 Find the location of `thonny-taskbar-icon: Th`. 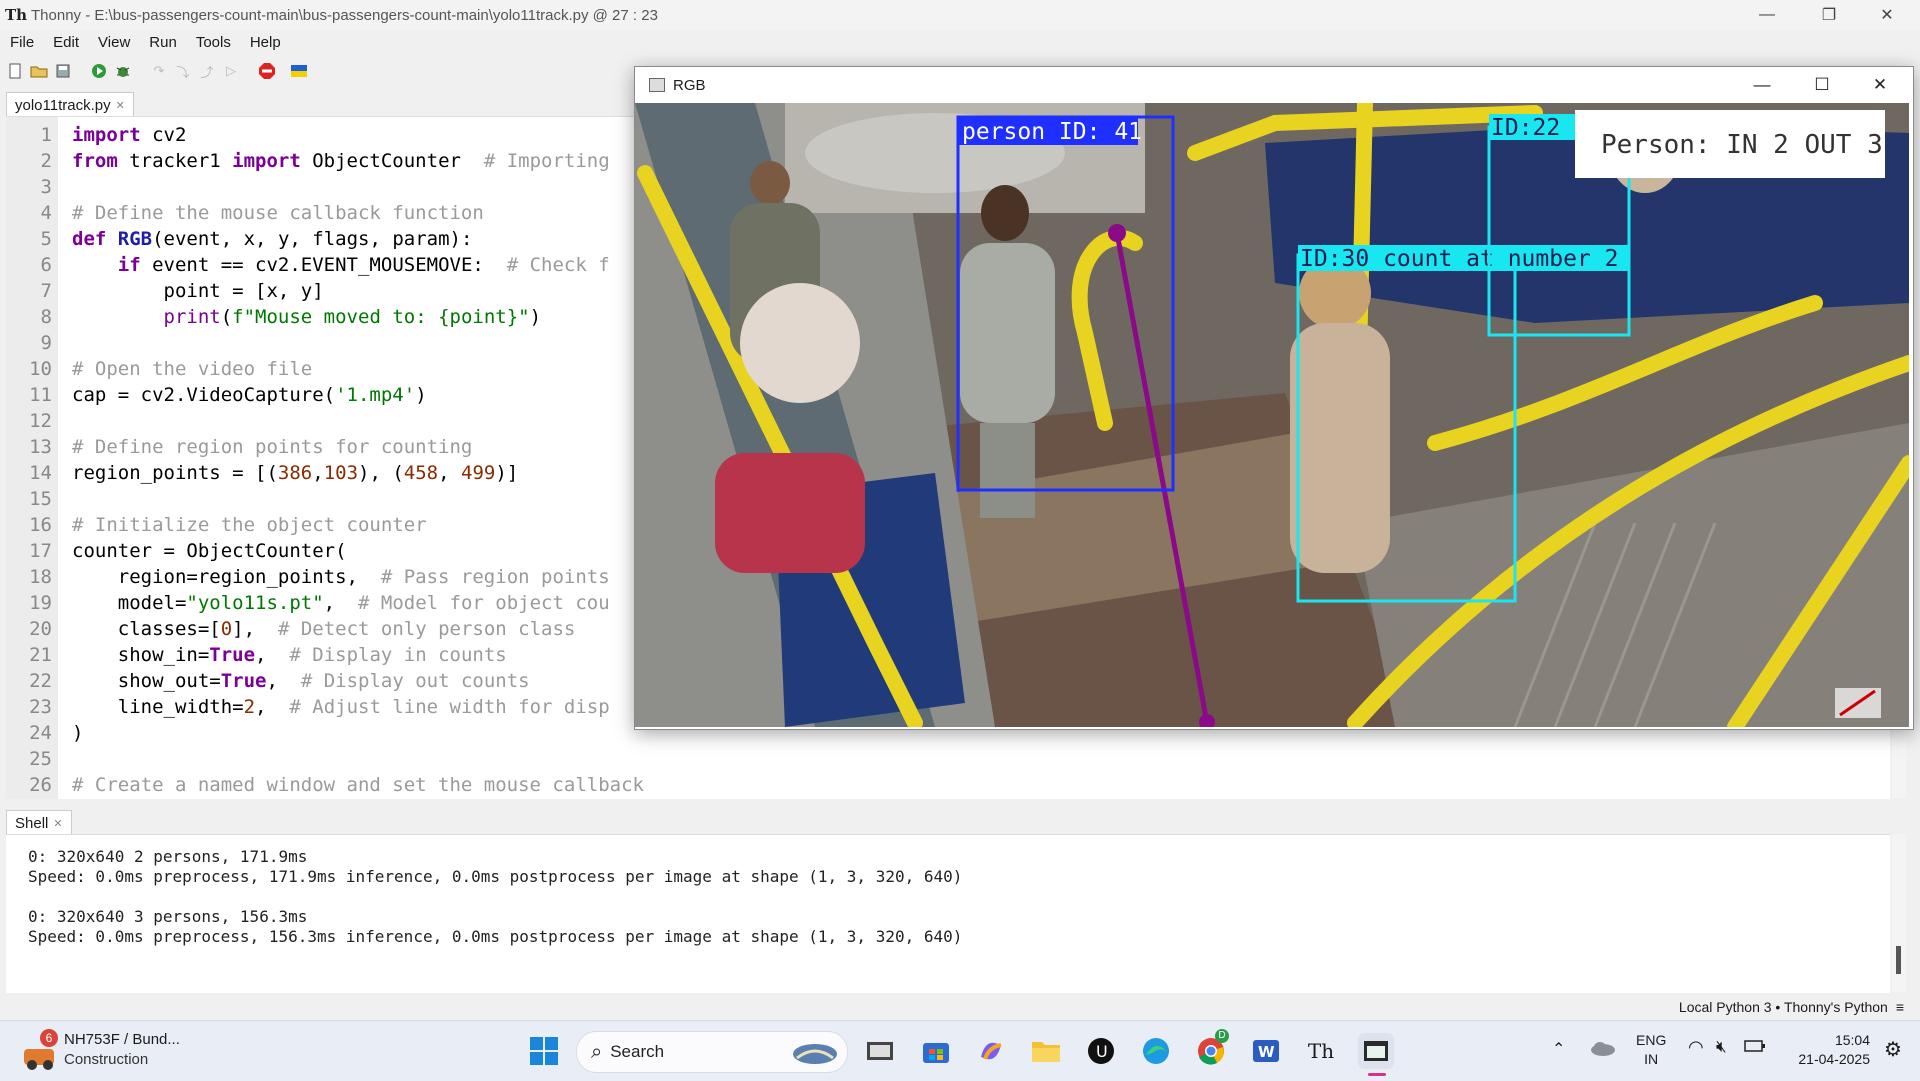

thonny-taskbar-icon: Th is located at coordinates (1321, 1051).